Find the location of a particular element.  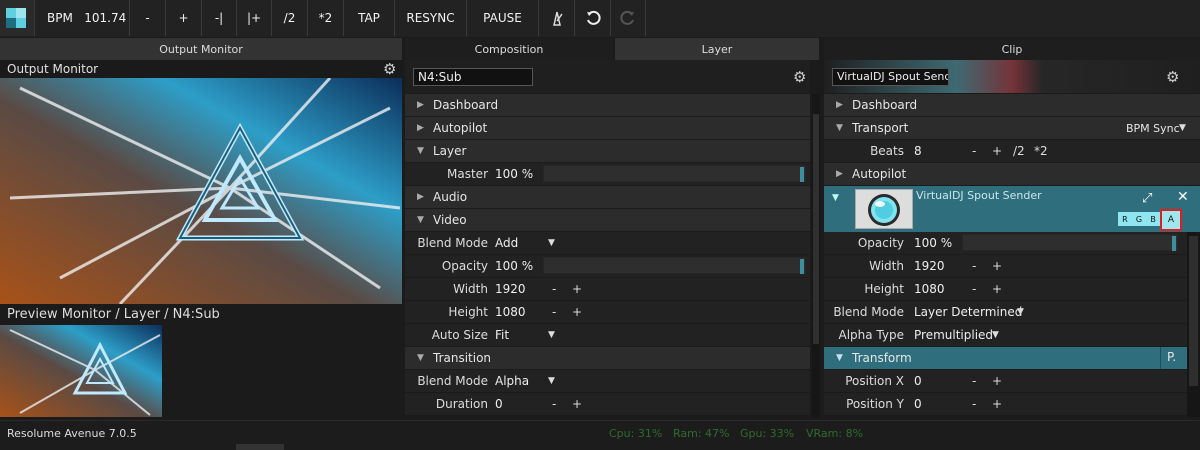

channel-a-toggle: A is located at coordinates (1171, 220).